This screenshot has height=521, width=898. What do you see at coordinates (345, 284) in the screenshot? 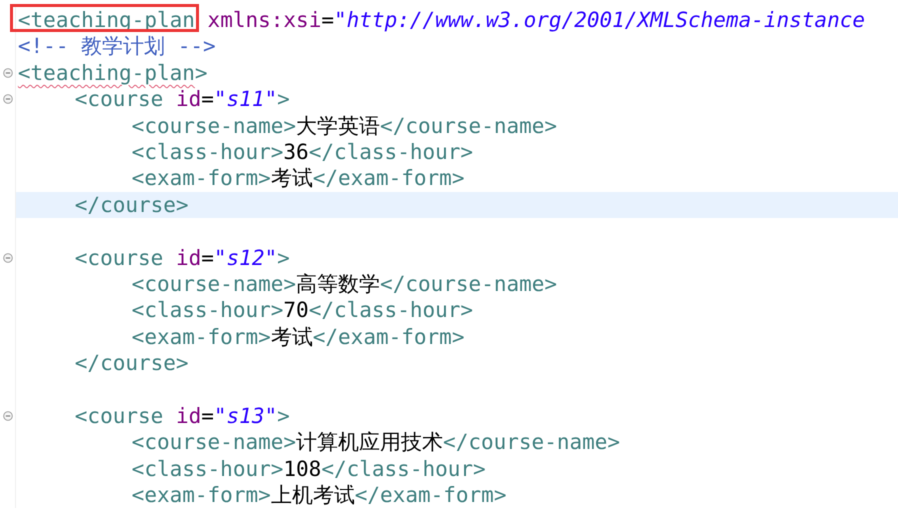
I see `code-line: <course-name>高等数学</course-name>` at bounding box center [345, 284].